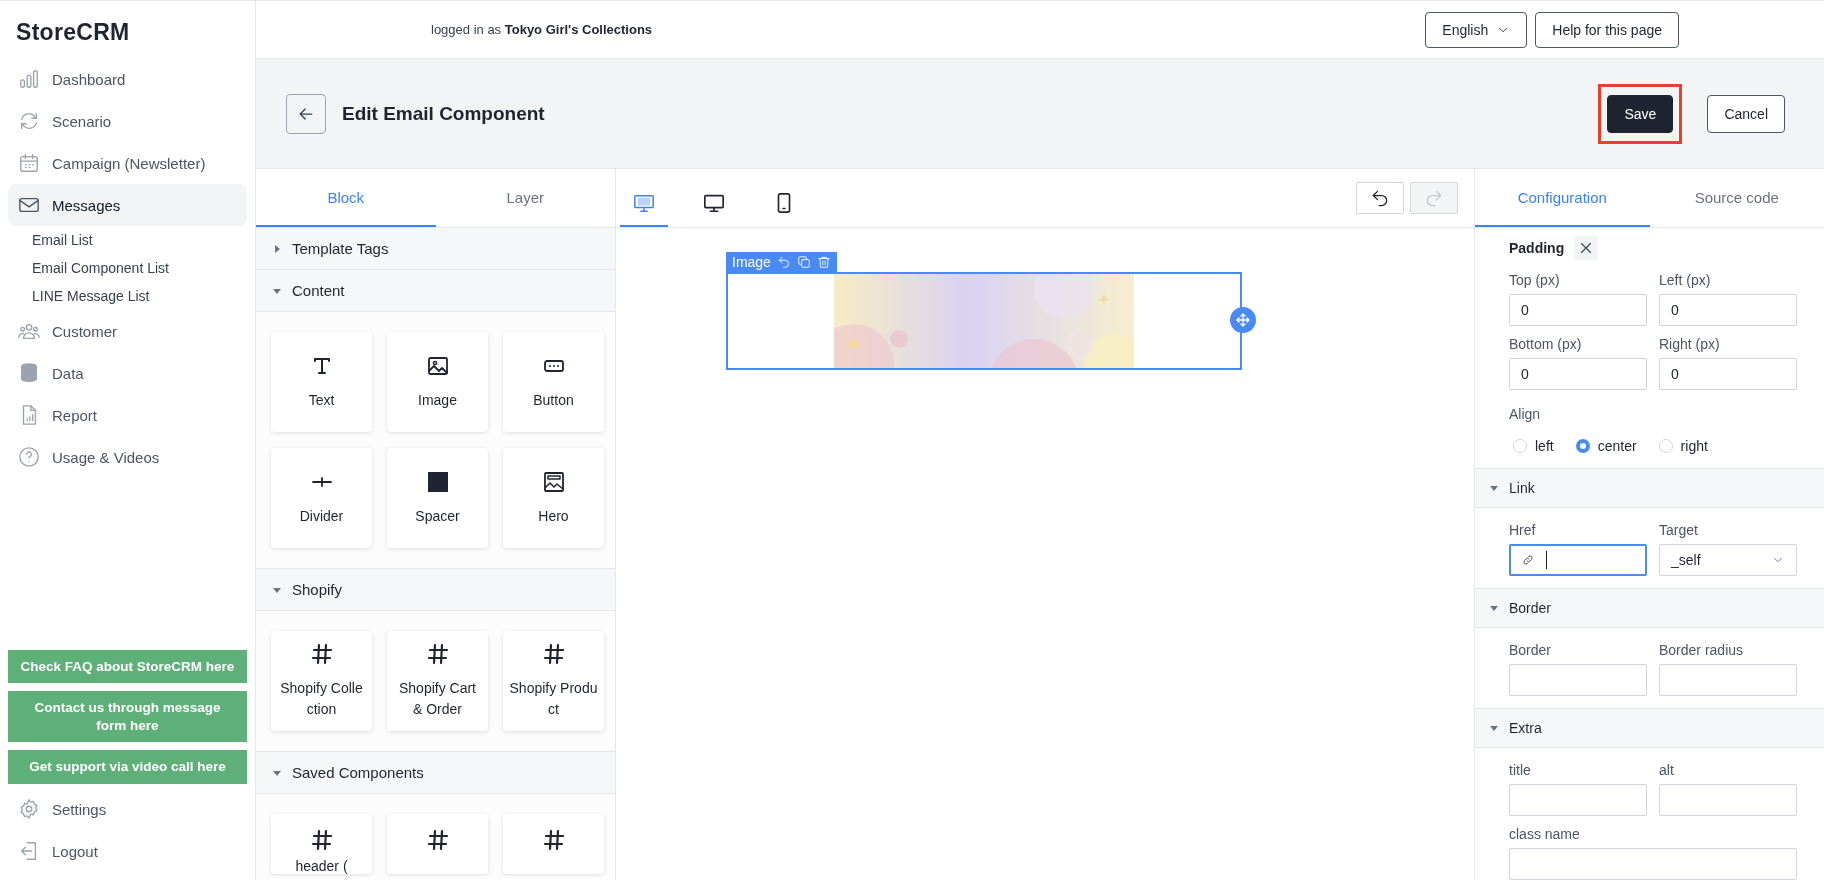 Image resolution: width=1824 pixels, height=880 pixels. Describe the element at coordinates (1690, 344) in the screenshot. I see `field-label: Right (px)` at that location.